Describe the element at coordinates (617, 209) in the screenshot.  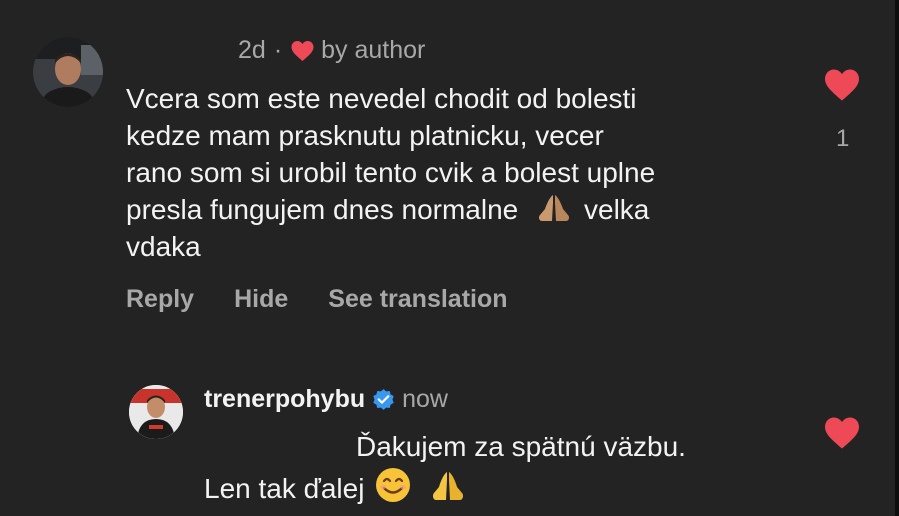
I see `comment-line-text: velka` at that location.